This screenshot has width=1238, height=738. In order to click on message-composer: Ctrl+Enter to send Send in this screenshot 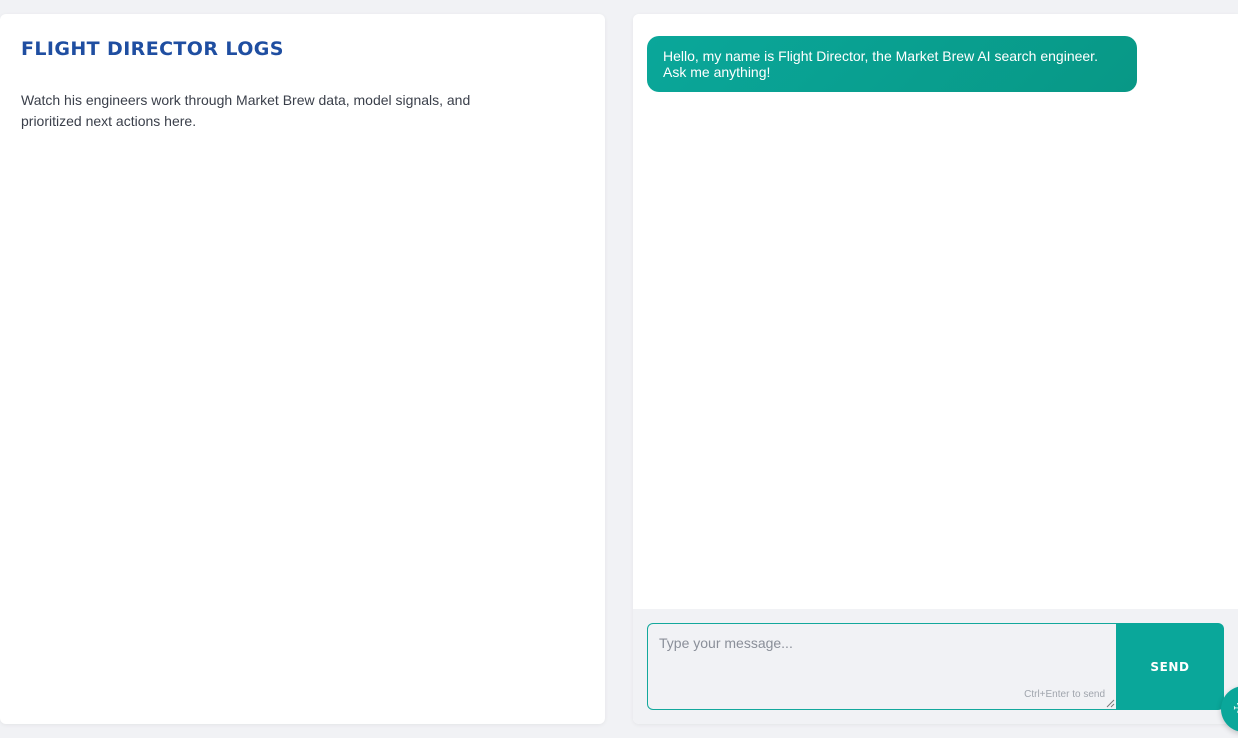, I will do `click(935, 666)`.